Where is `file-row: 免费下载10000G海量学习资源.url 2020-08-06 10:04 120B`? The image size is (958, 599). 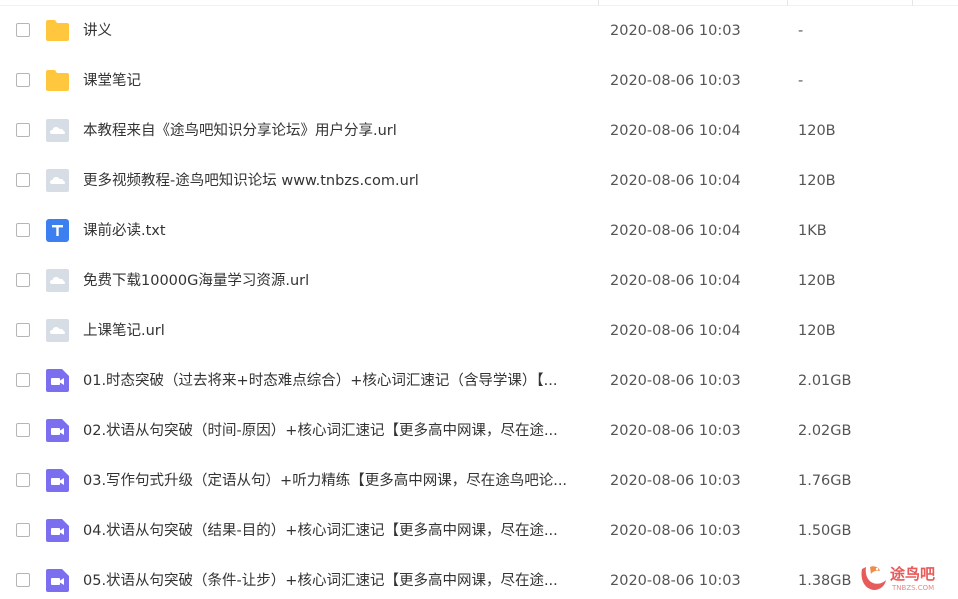
file-row: 免费下载10000G海量学习资源.url 2020-08-06 10:04 120B is located at coordinates (479, 281).